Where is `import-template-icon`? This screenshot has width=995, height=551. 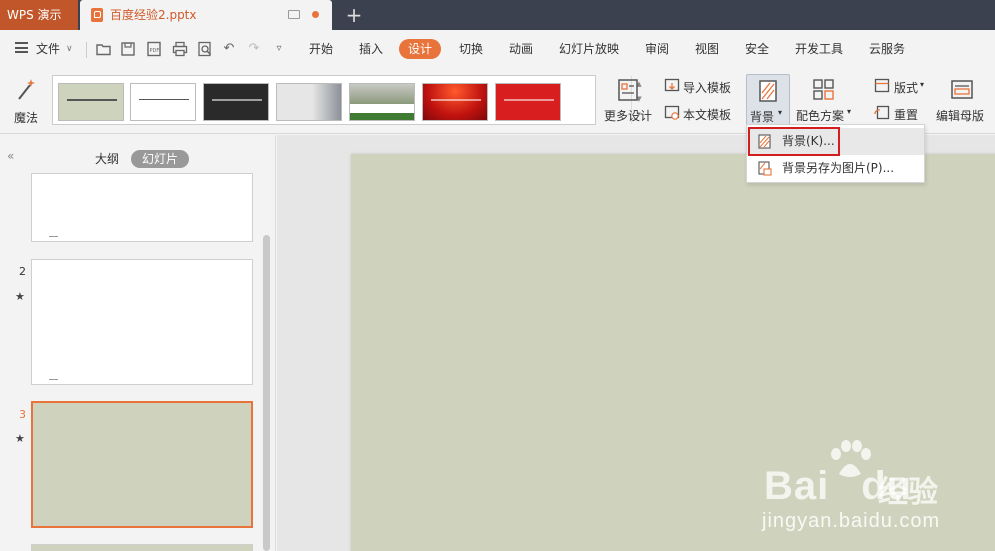 import-template-icon is located at coordinates (672, 85).